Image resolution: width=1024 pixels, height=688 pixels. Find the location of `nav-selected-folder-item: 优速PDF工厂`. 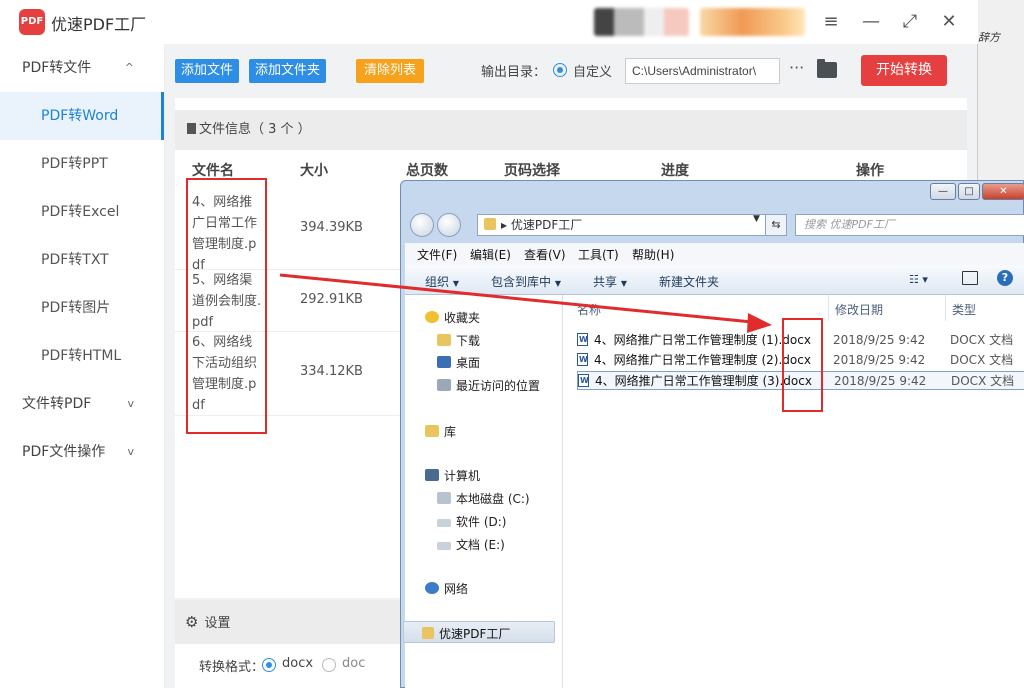

nav-selected-folder-item: 优速PDF工厂 is located at coordinates (466, 633).